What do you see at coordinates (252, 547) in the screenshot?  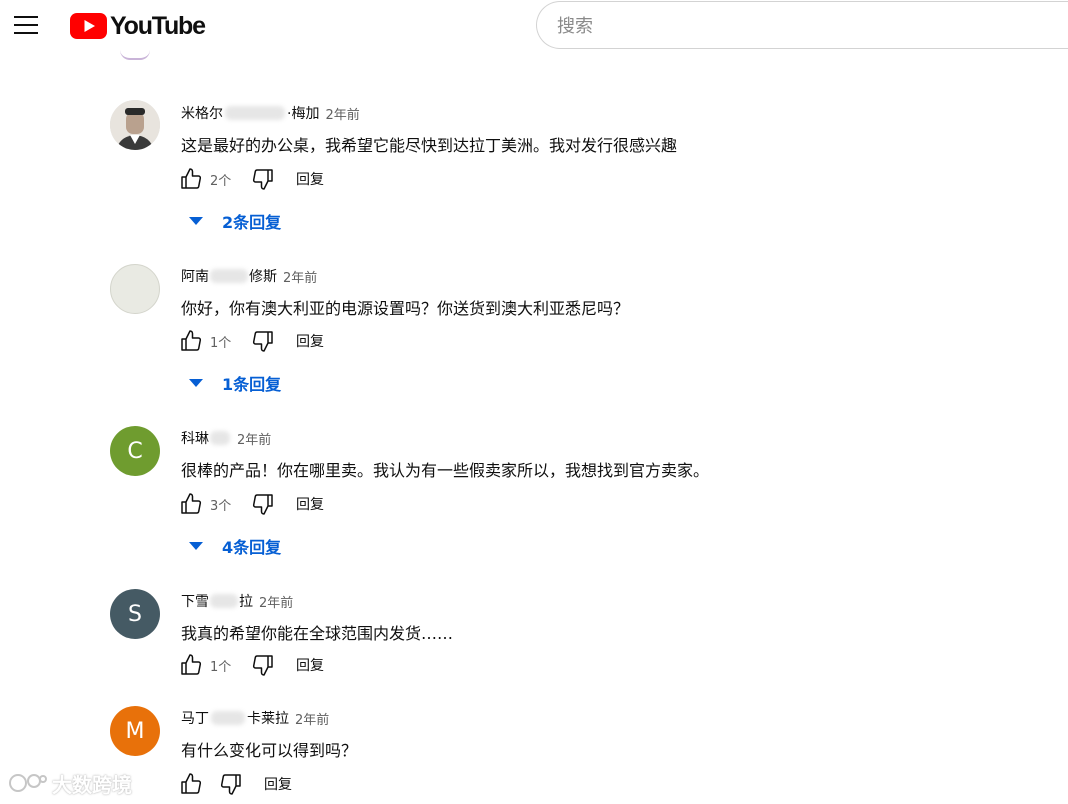 I see `replies-count-label: 4条回复` at bounding box center [252, 547].